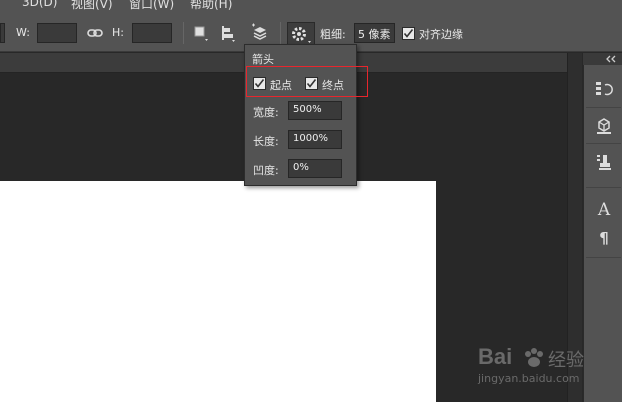 This screenshot has width=622, height=402. What do you see at coordinates (441, 34) in the screenshot?
I see `align-edges-label: 对齐边缘` at bounding box center [441, 34].